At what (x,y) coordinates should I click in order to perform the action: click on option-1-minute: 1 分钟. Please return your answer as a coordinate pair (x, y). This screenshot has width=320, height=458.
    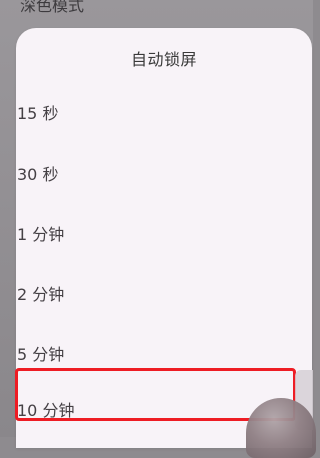
    Looking at the image, I should click on (40, 233).